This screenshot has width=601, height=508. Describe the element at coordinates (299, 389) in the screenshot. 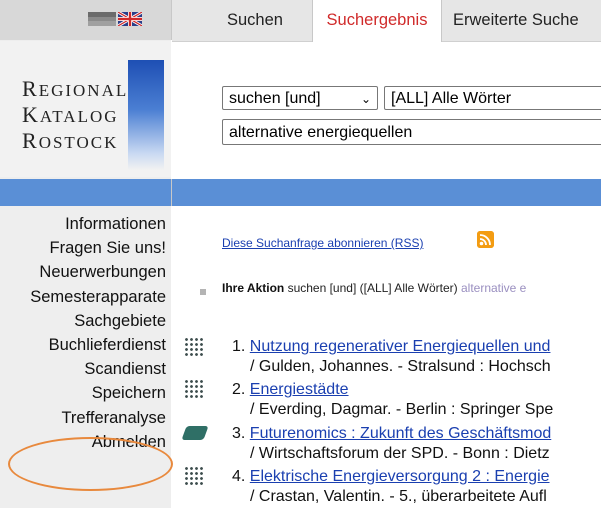

I see `result-title-link: Energiestädte` at that location.